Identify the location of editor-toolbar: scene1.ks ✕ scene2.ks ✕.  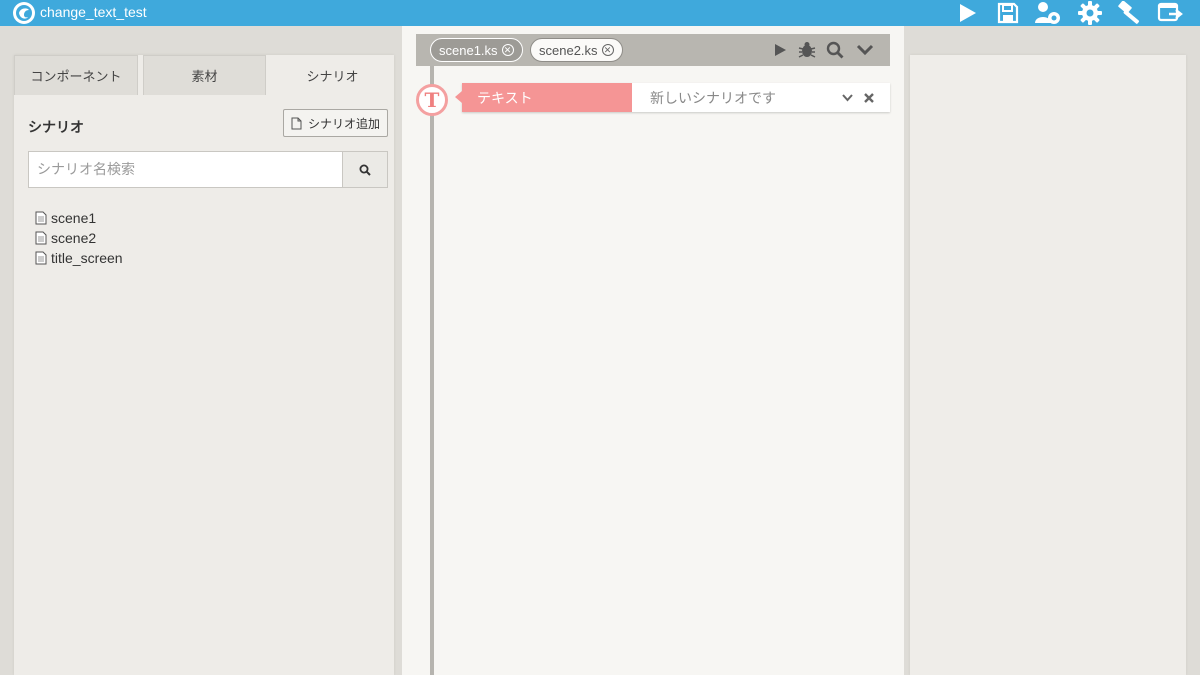
(653, 50).